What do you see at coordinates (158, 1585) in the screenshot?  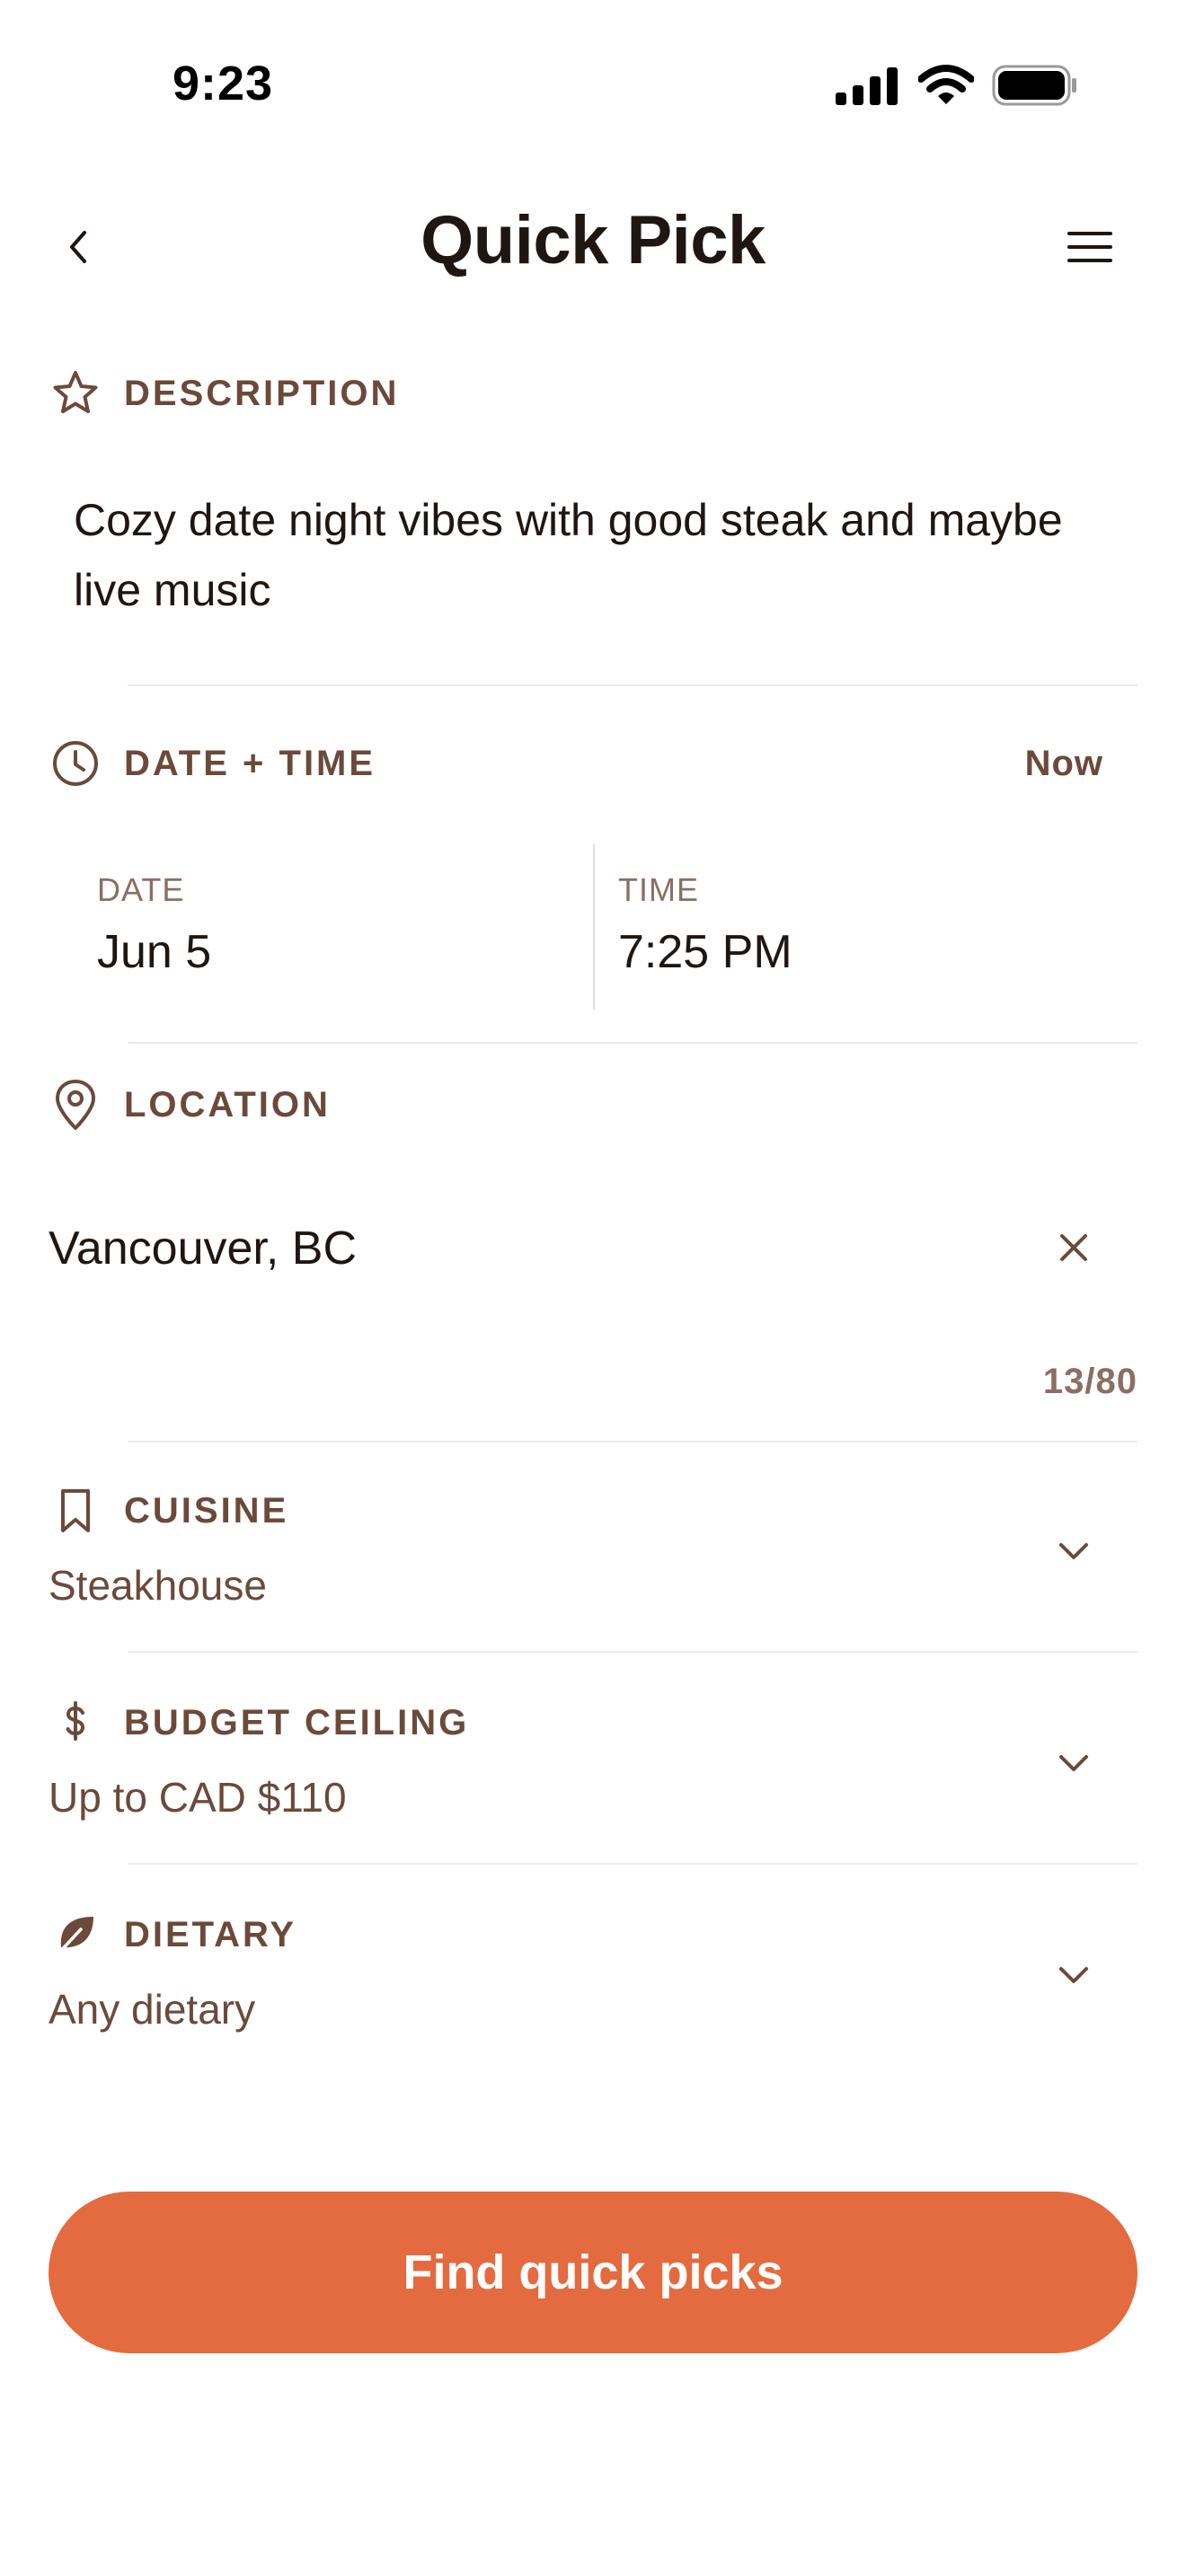 I see `cuisine-value: Steakhouse` at bounding box center [158, 1585].